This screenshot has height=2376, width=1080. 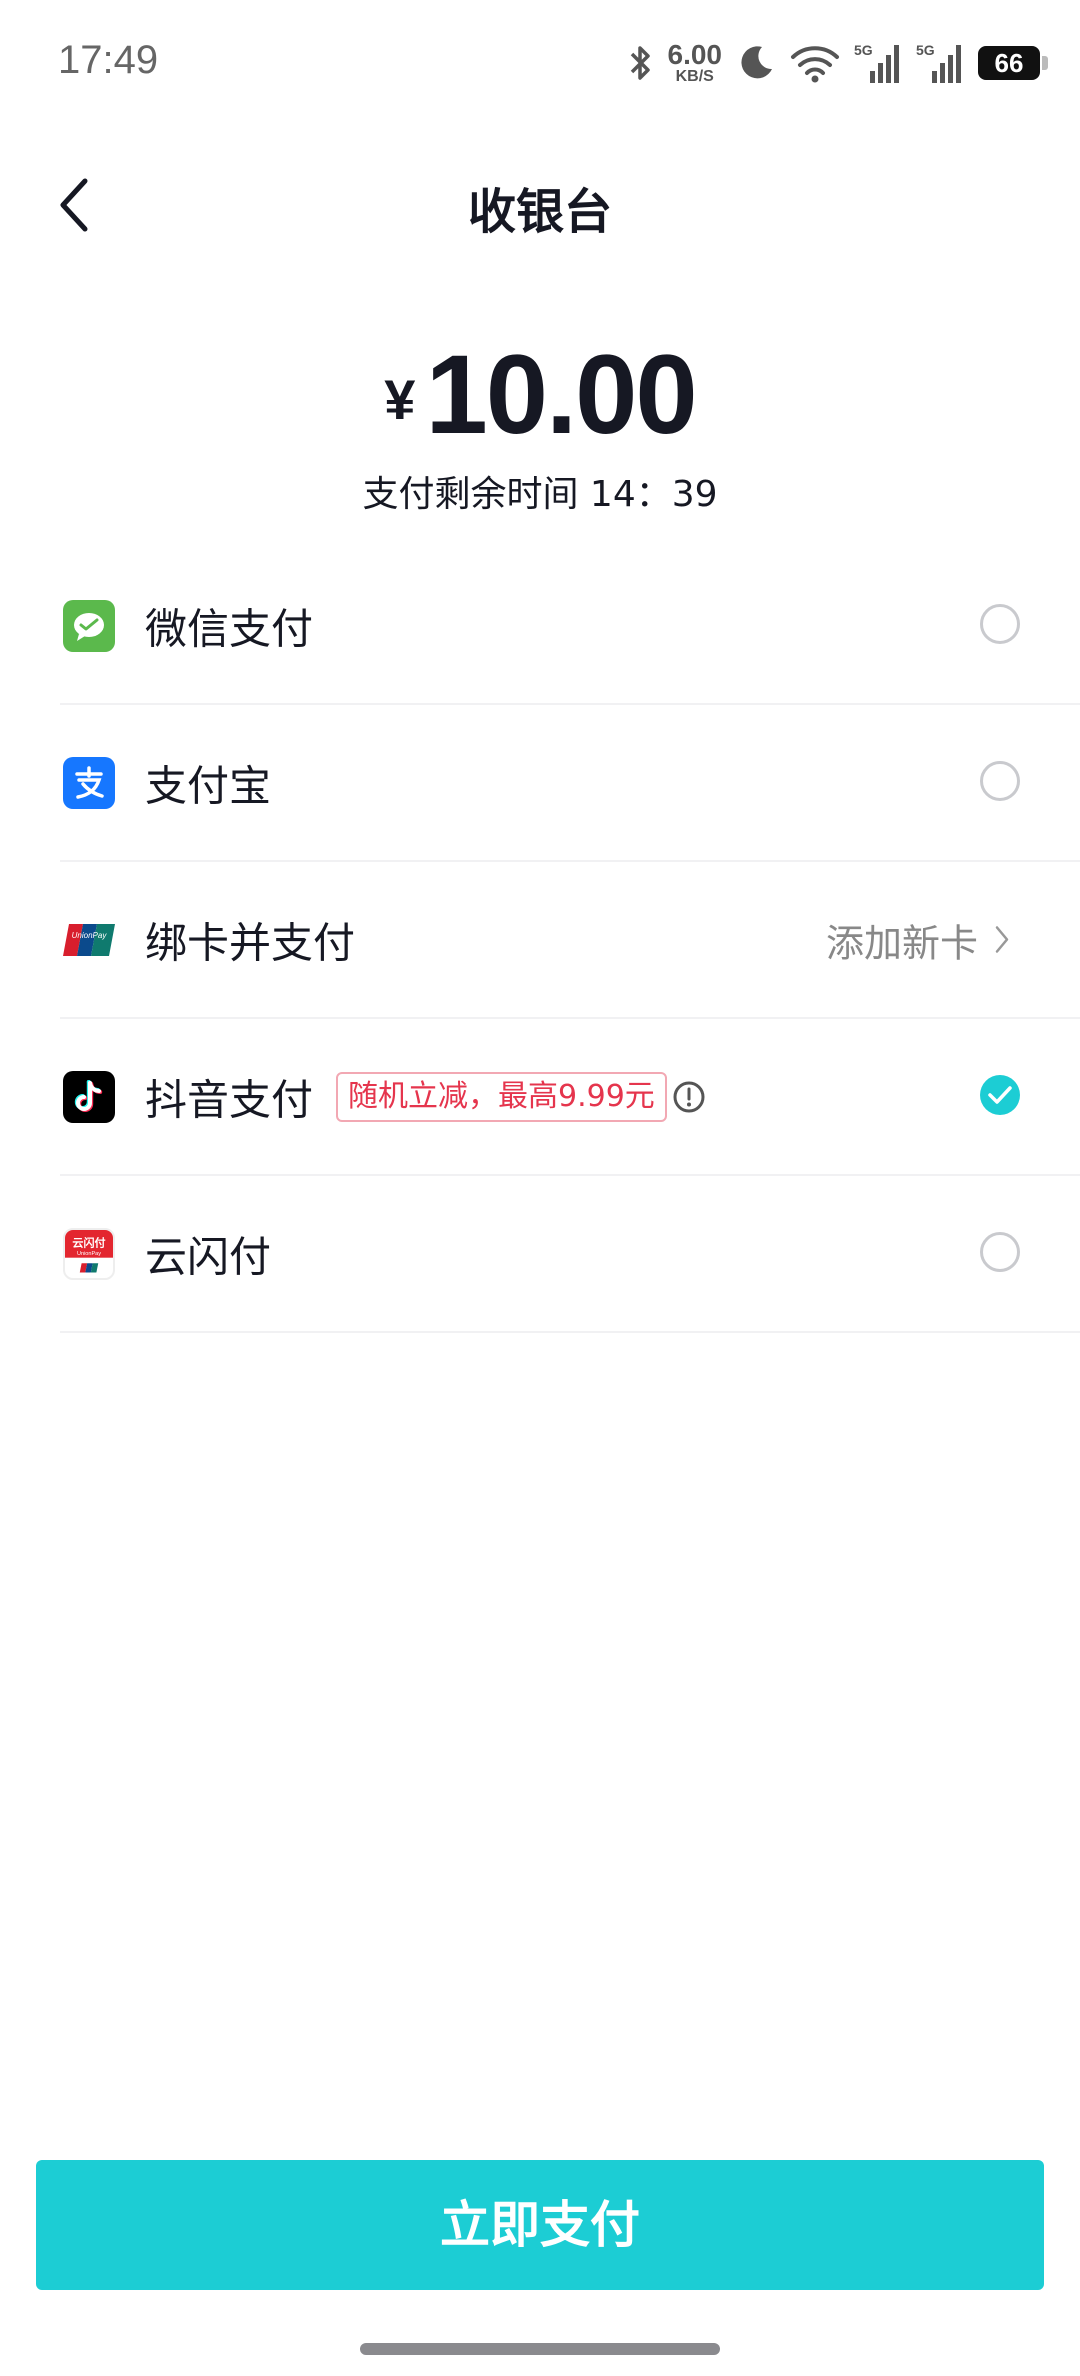 I want to click on battery-cap, so click(x=1045, y=63).